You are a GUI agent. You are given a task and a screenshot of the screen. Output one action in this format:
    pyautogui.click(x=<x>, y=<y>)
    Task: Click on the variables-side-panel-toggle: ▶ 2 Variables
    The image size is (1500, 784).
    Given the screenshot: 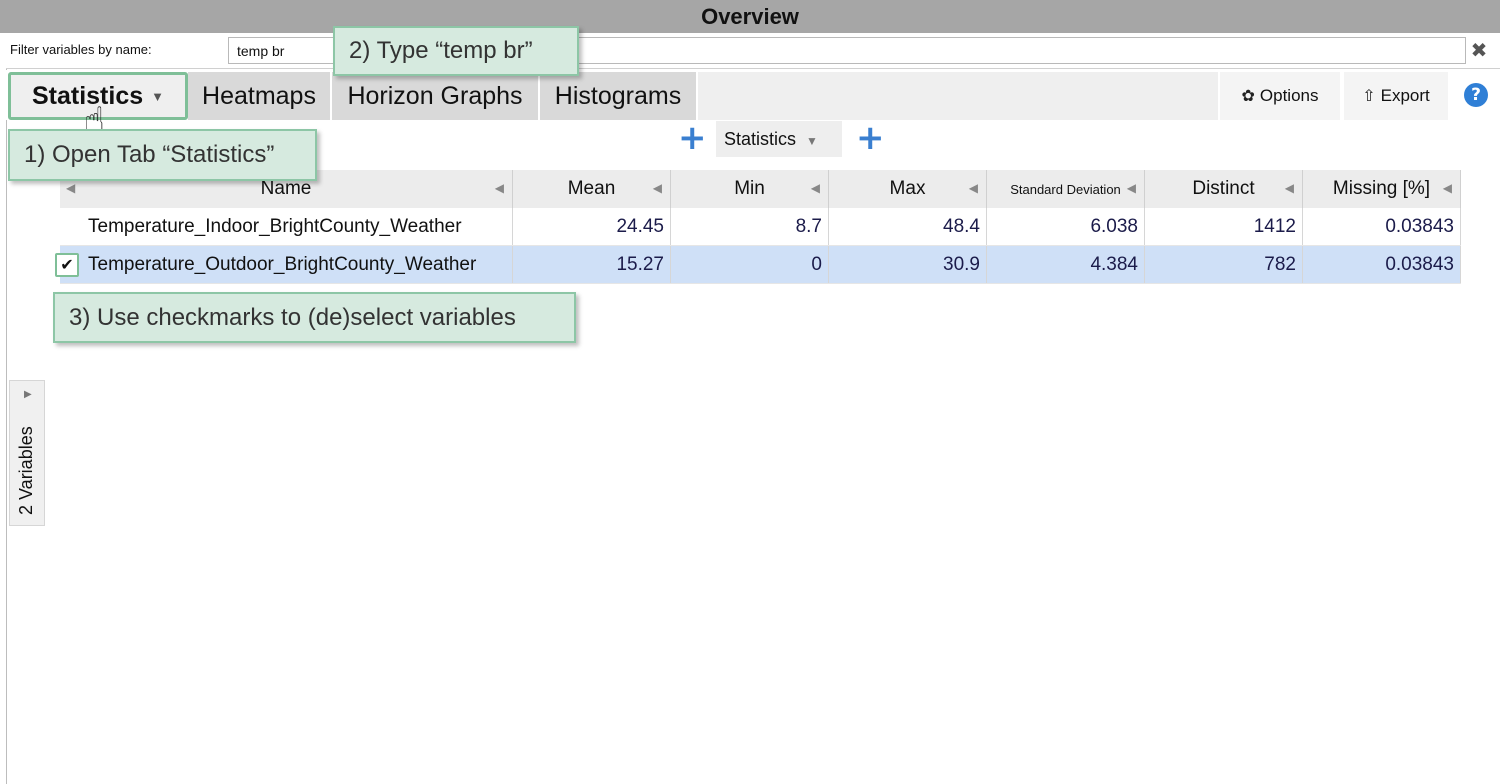 What is the action you would take?
    pyautogui.click(x=27, y=453)
    